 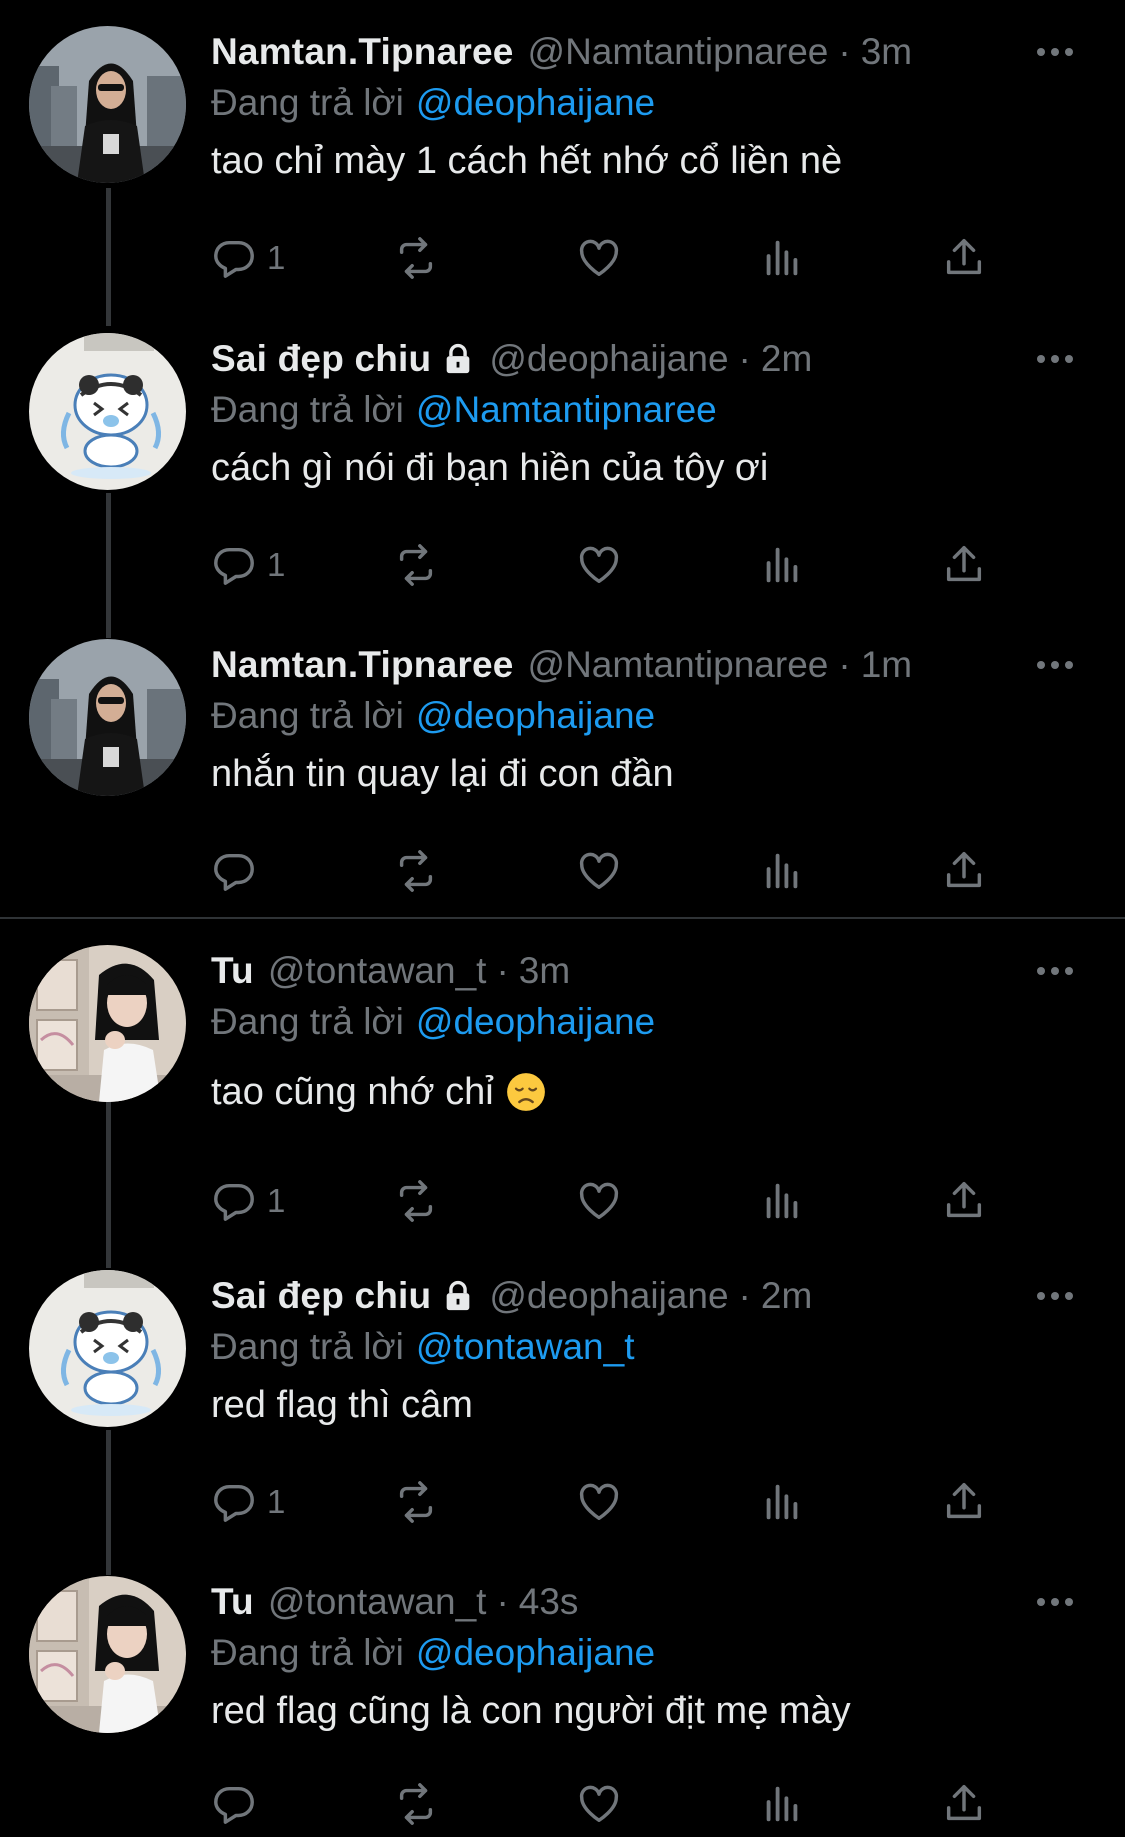 I want to click on tweet-text: tao chỉ mày 1 cách hết nhớ cổ liền nè, so click(x=527, y=160).